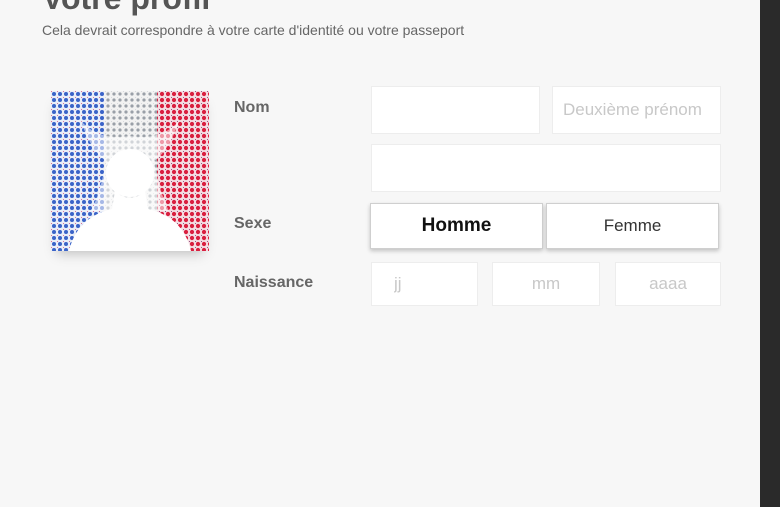  What do you see at coordinates (668, 284) in the screenshot?
I see `birth-year-input` at bounding box center [668, 284].